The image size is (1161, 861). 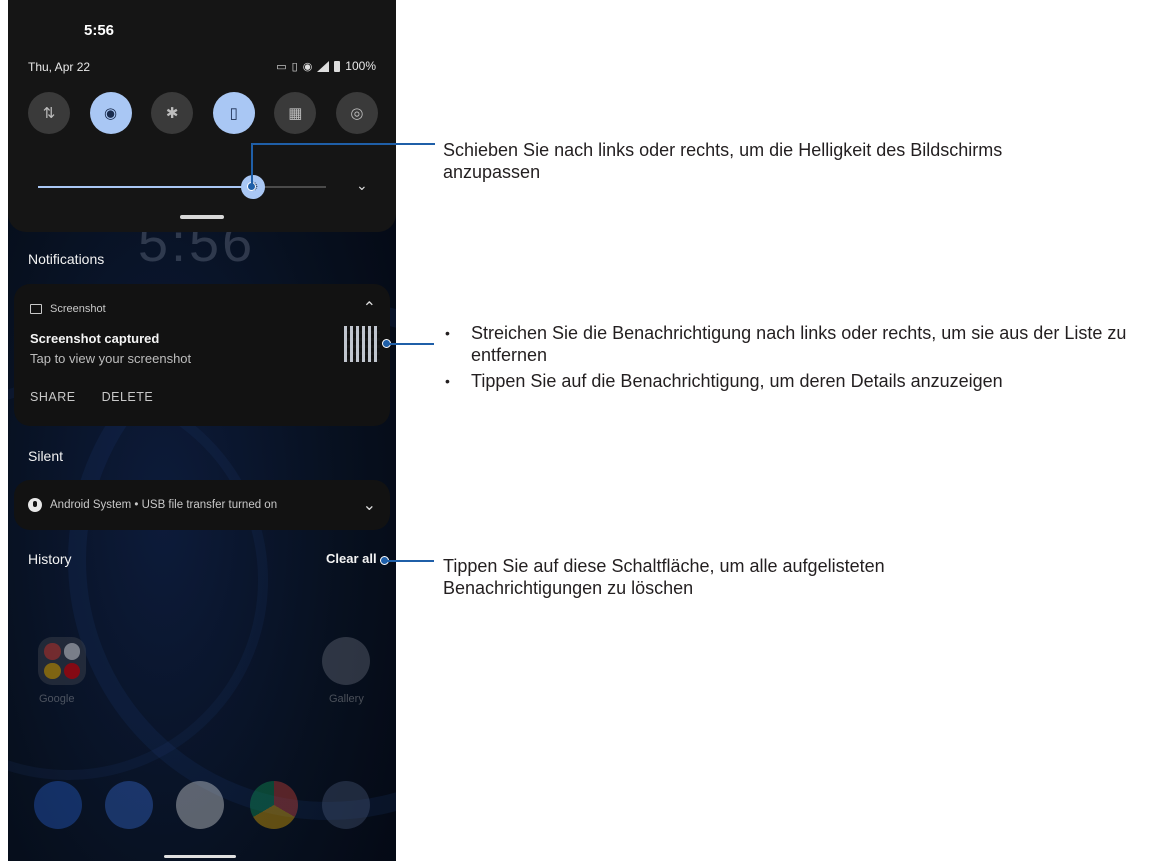 What do you see at coordinates (78, 309) in the screenshot?
I see `notification-app-name: Screenshot` at bounding box center [78, 309].